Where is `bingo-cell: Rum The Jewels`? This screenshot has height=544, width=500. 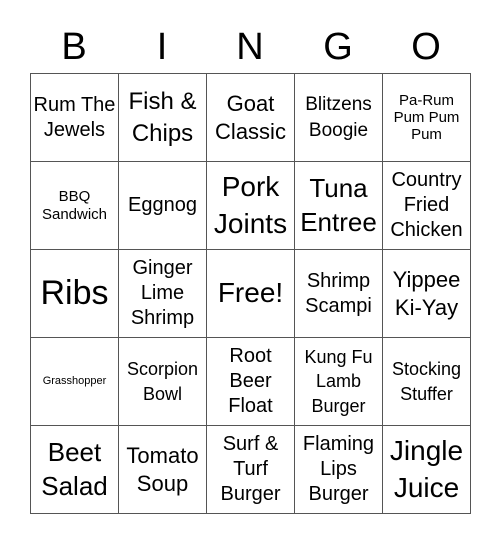 bingo-cell: Rum The Jewels is located at coordinates (75, 118).